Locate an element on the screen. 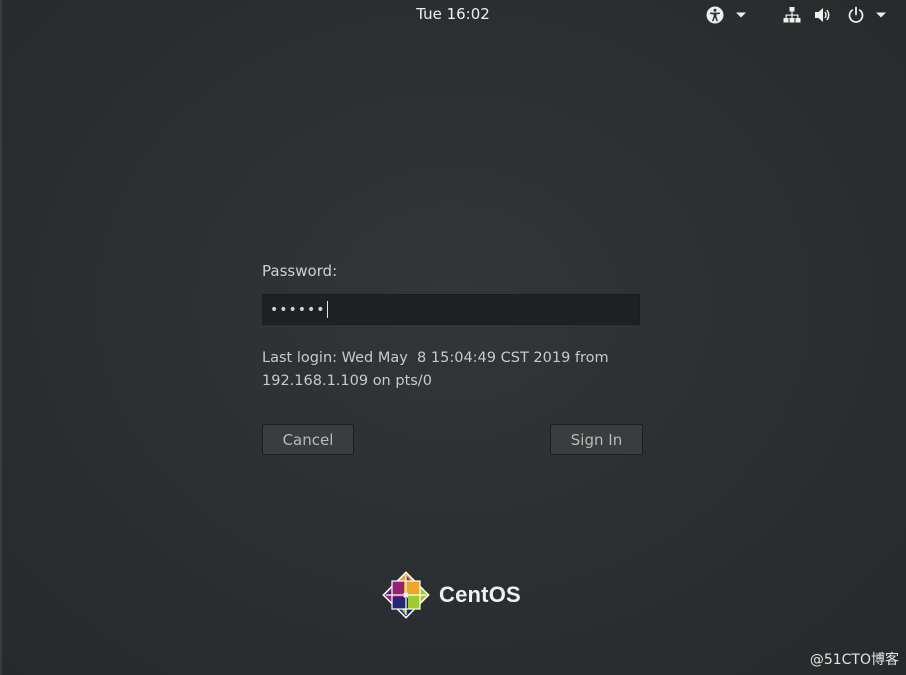  screen-edge is located at coordinates (1, 337).